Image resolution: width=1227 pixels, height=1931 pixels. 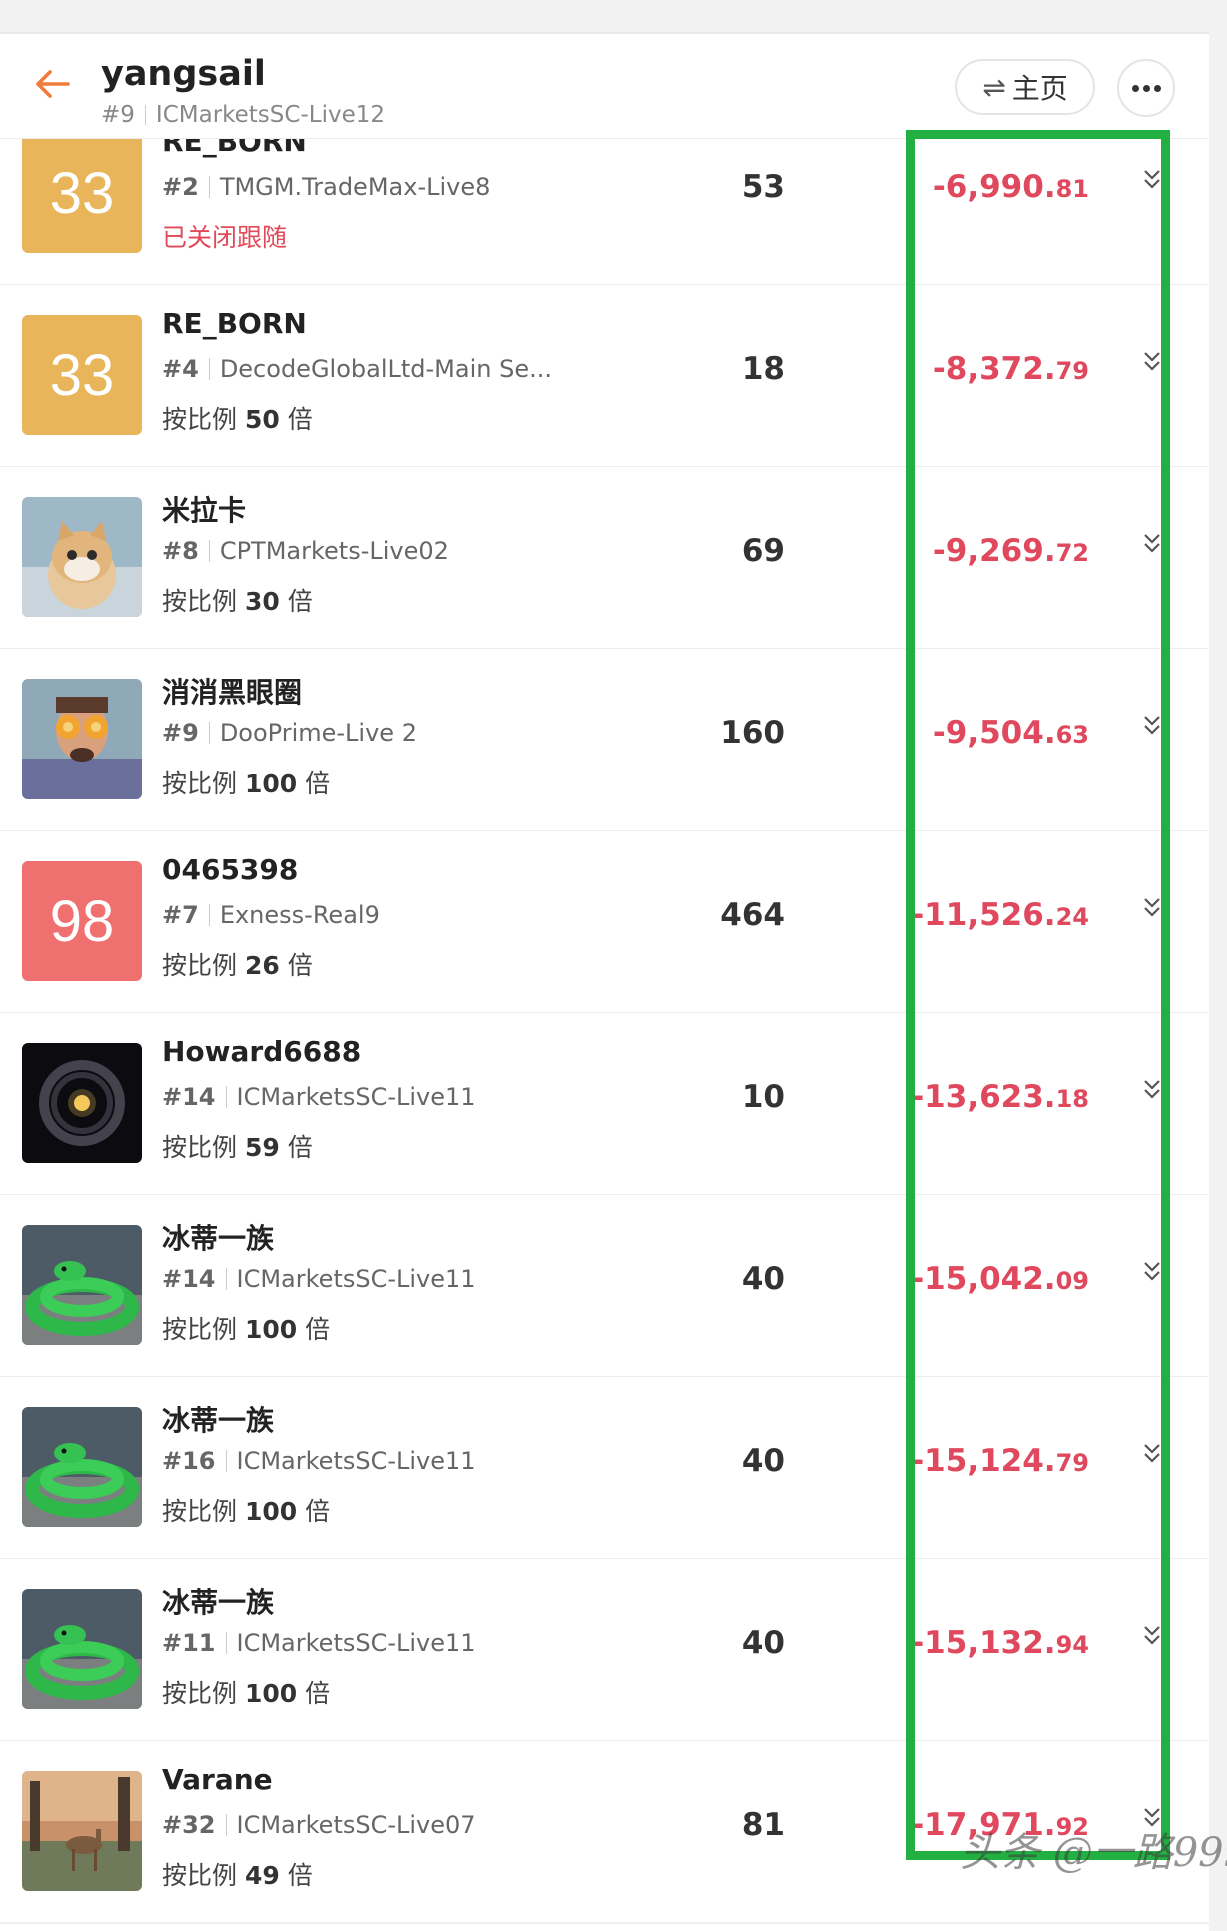 I want to click on follower-name: 消消黑眼圈, so click(x=232, y=692).